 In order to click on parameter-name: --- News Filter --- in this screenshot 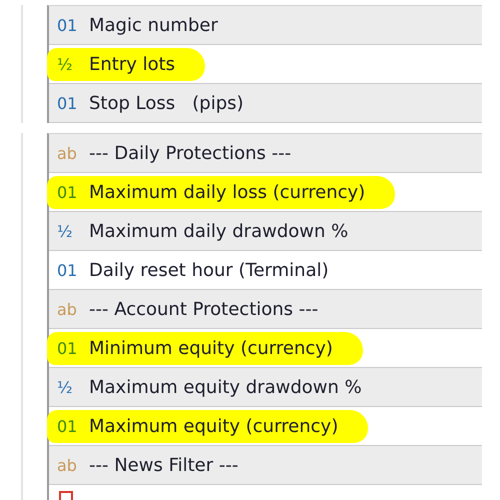, I will do `click(163, 465)`.